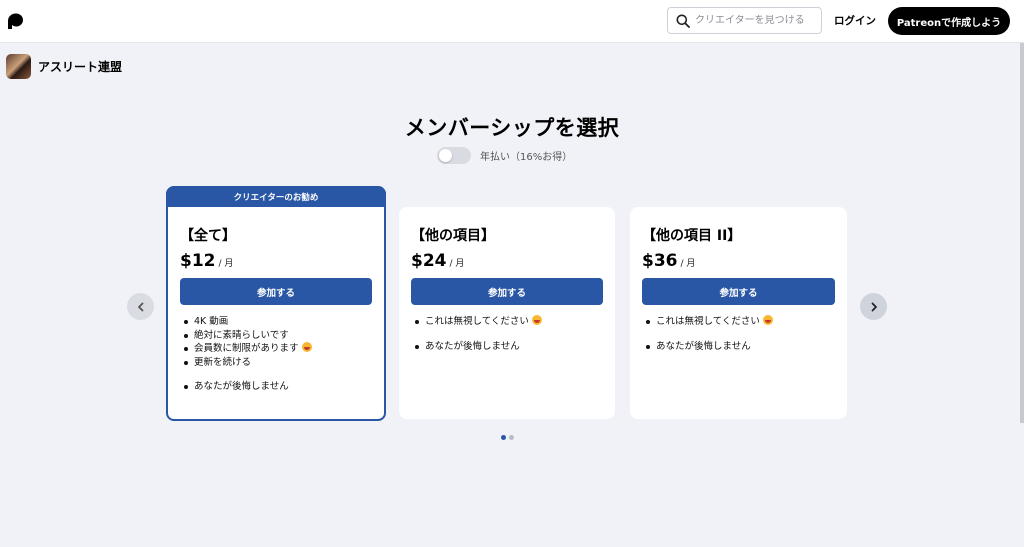 The height and width of the screenshot is (547, 1024). I want to click on carousel-dot, so click(511, 437).